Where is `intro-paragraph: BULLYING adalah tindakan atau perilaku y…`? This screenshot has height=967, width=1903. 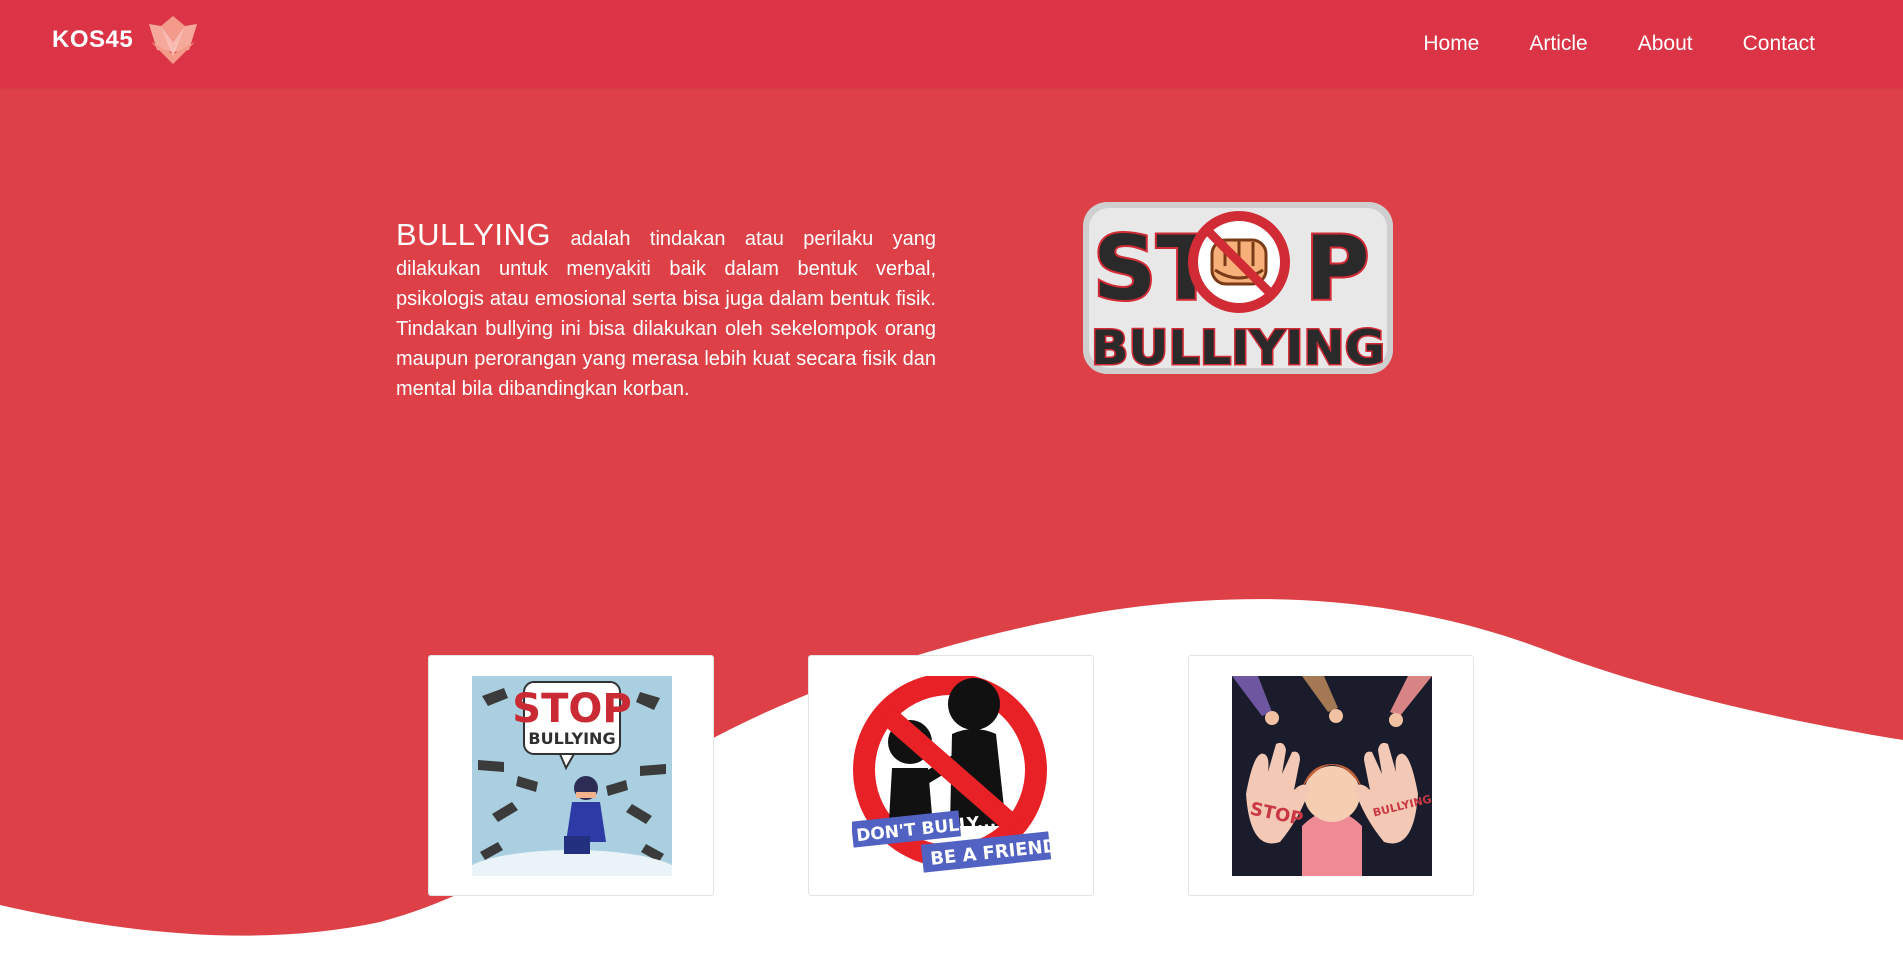
intro-paragraph: BULLYING adalah tindakan atau perilaku y… is located at coordinates (666, 310).